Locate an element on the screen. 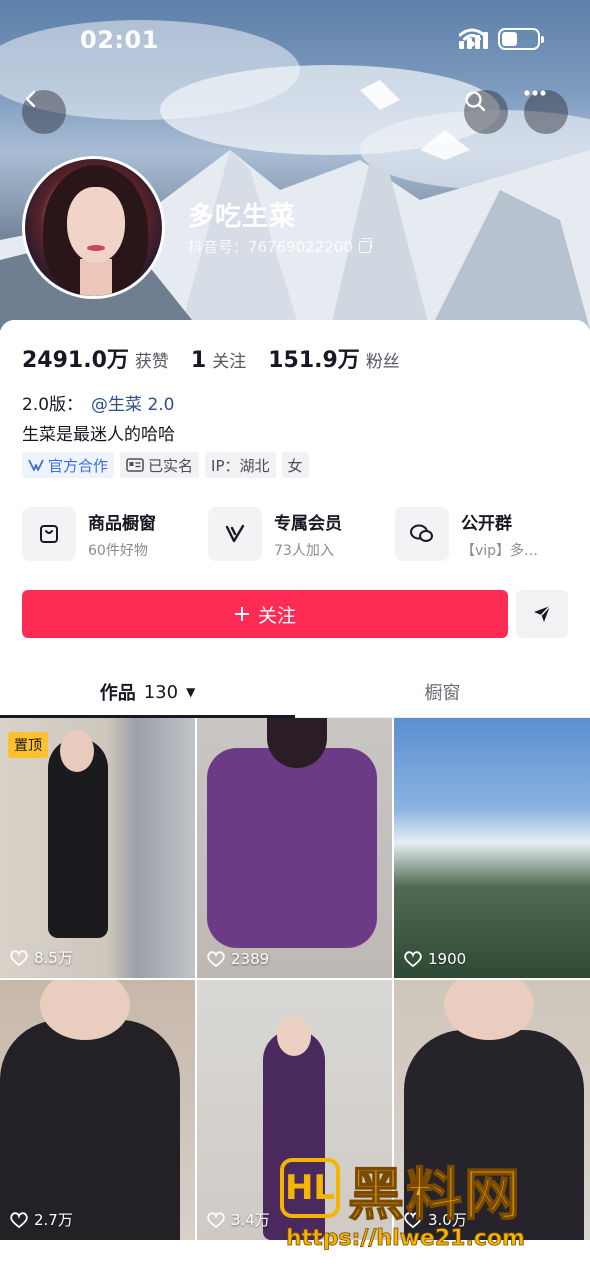  watermark-logo: HL is located at coordinates (310, 1188).